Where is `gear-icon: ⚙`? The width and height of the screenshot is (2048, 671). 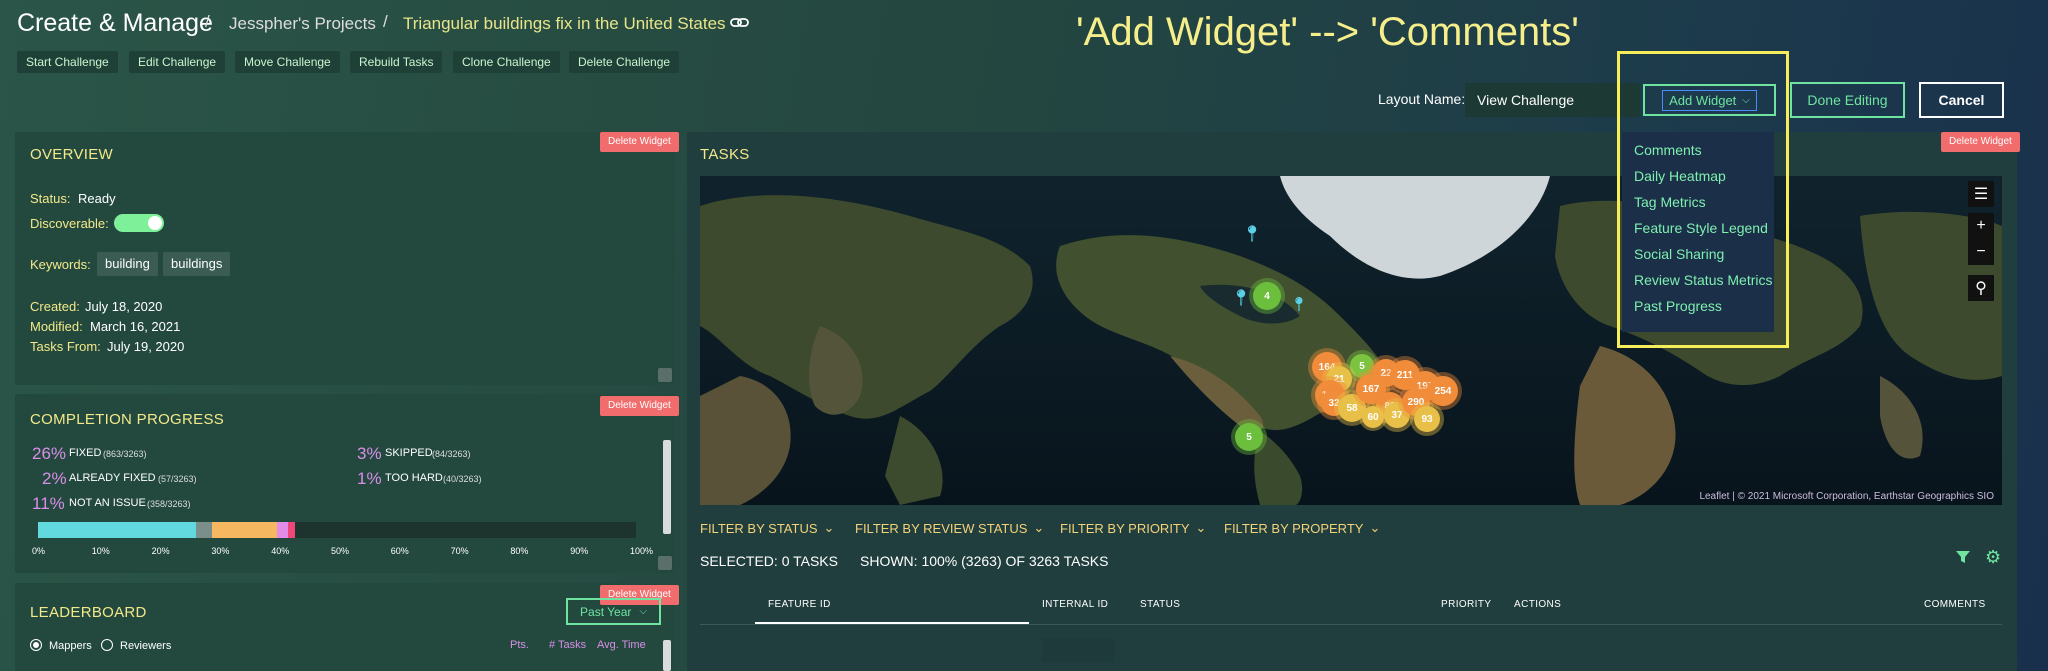 gear-icon: ⚙ is located at coordinates (1994, 557).